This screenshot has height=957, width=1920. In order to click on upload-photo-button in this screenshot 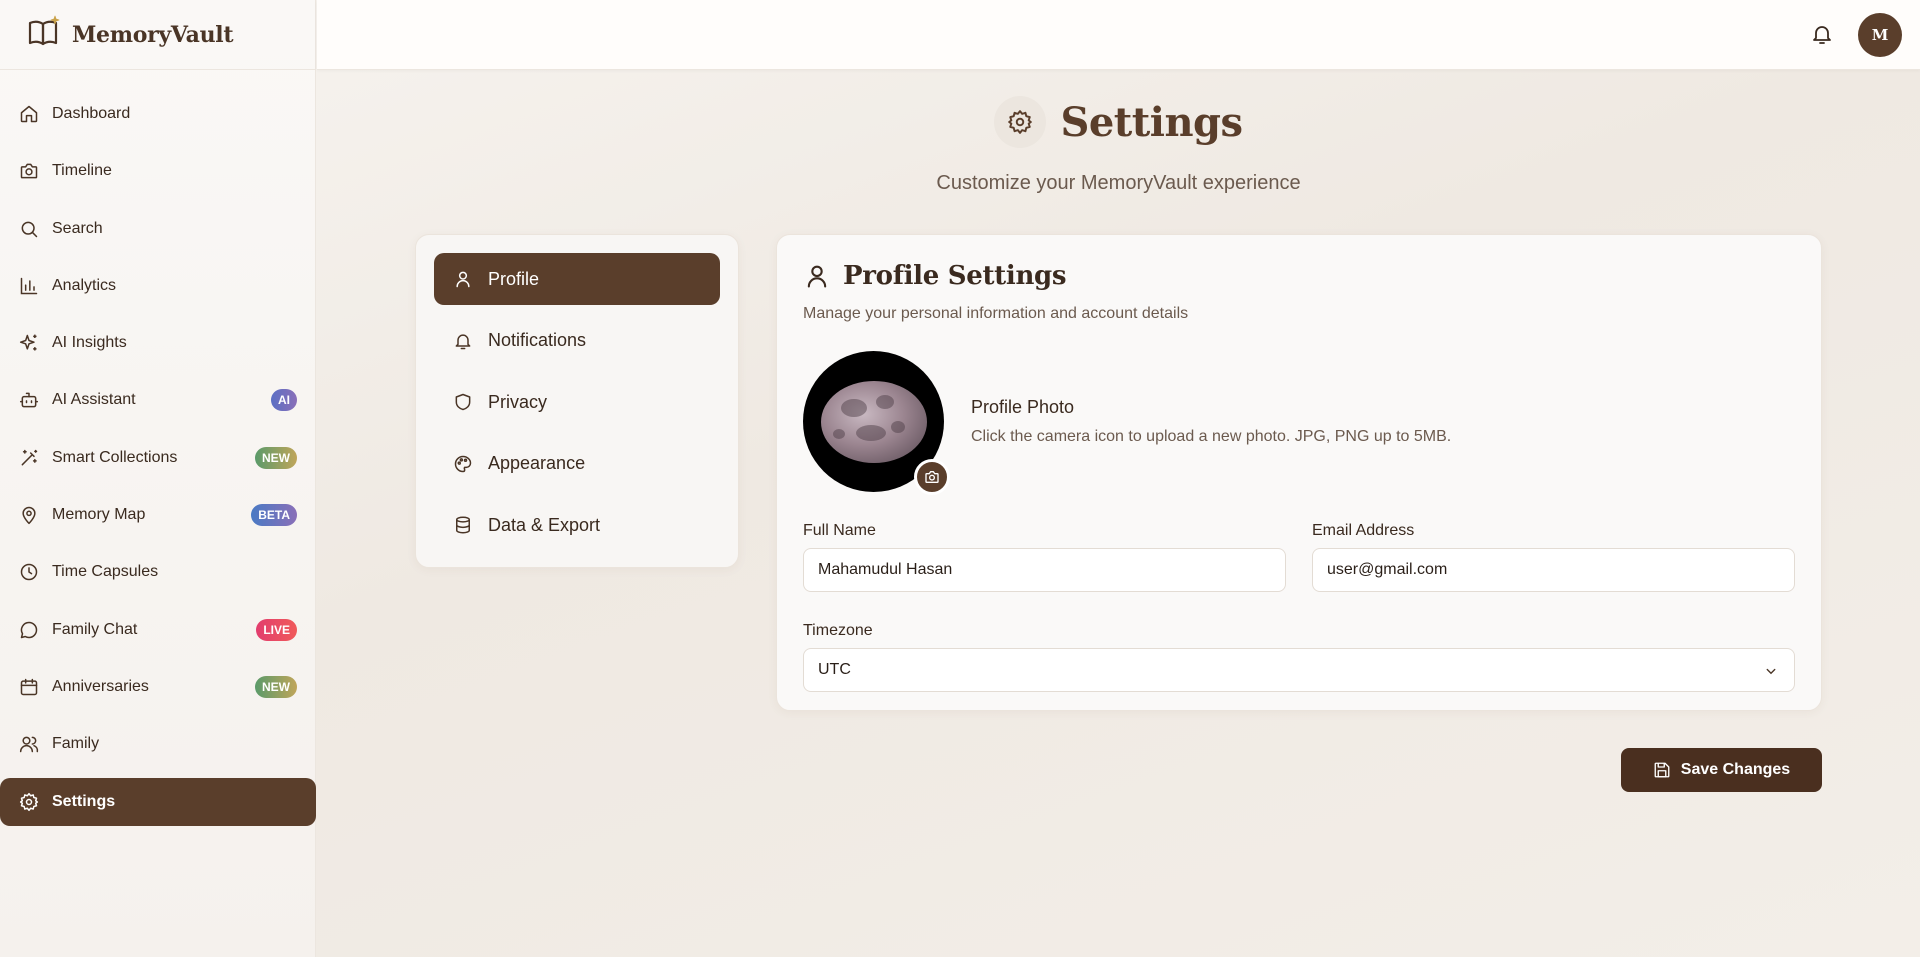, I will do `click(932, 477)`.